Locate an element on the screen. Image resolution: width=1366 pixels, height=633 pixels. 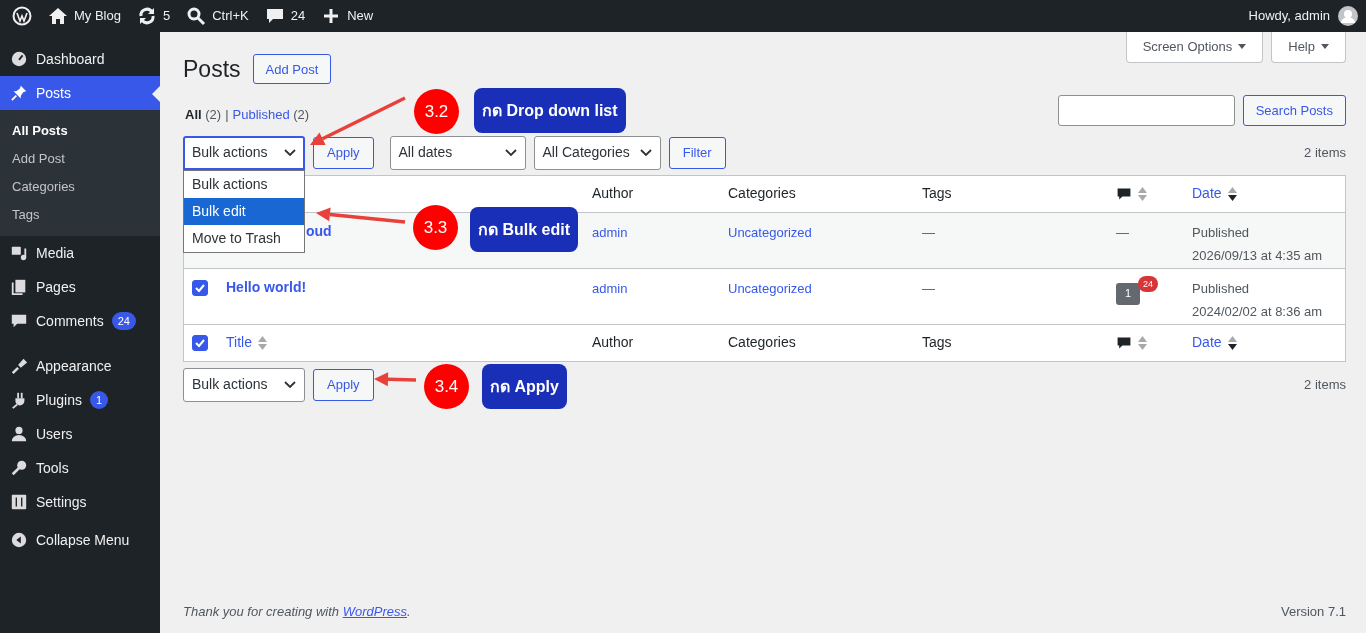
filter-button: Filter is located at coordinates (697, 152).